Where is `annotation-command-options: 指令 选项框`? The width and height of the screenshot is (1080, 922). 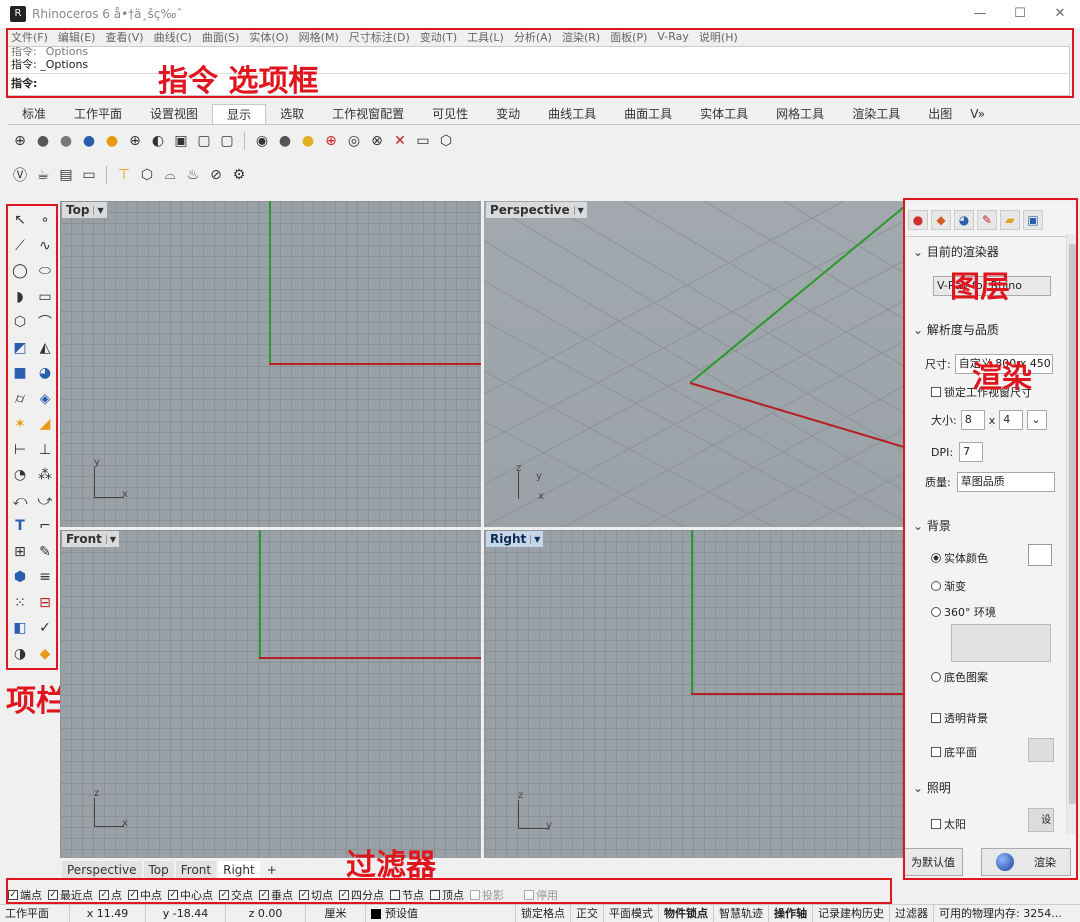
annotation-command-options: 指令 选项框 is located at coordinates (238, 81).